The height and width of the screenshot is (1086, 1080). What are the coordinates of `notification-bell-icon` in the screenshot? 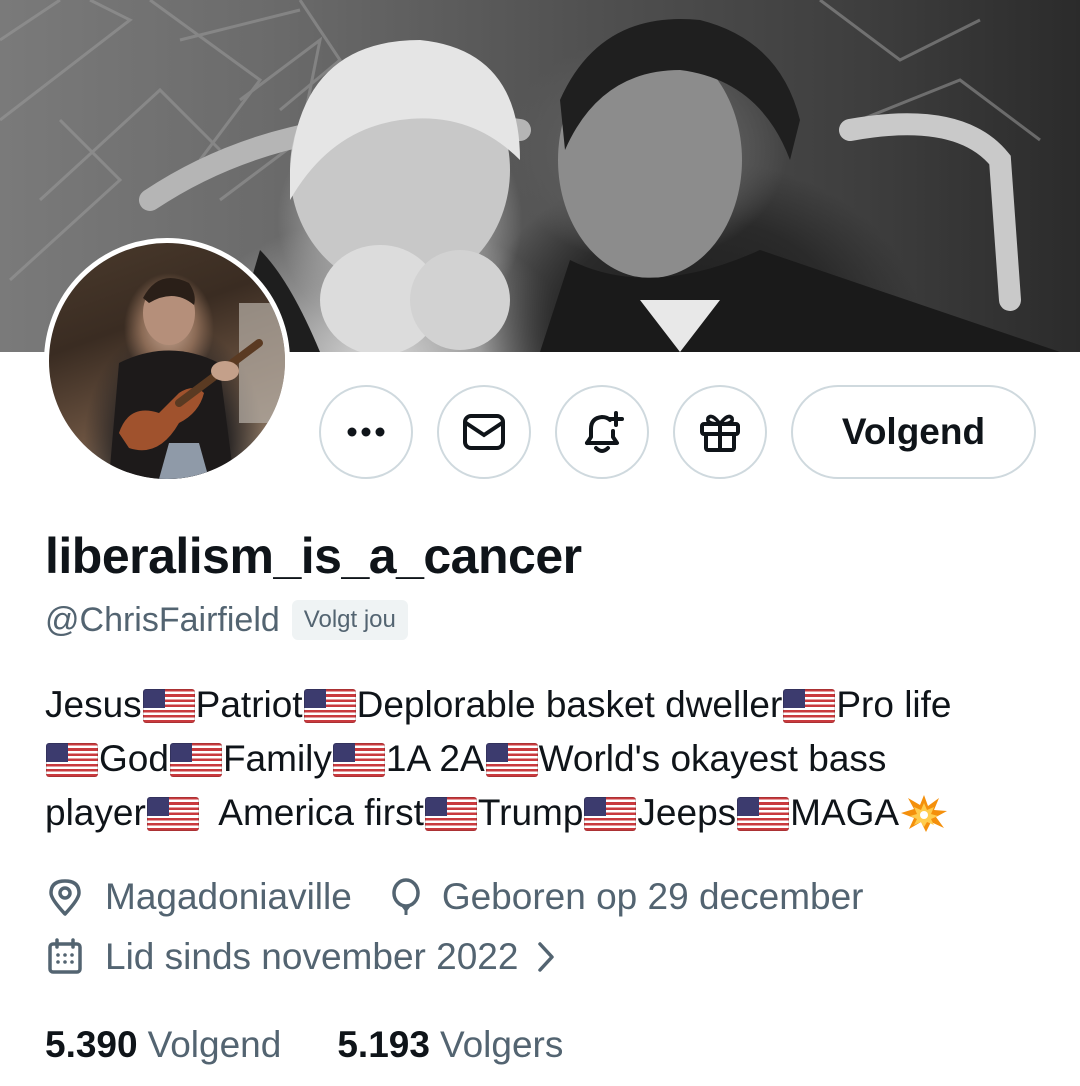 It's located at (604, 432).